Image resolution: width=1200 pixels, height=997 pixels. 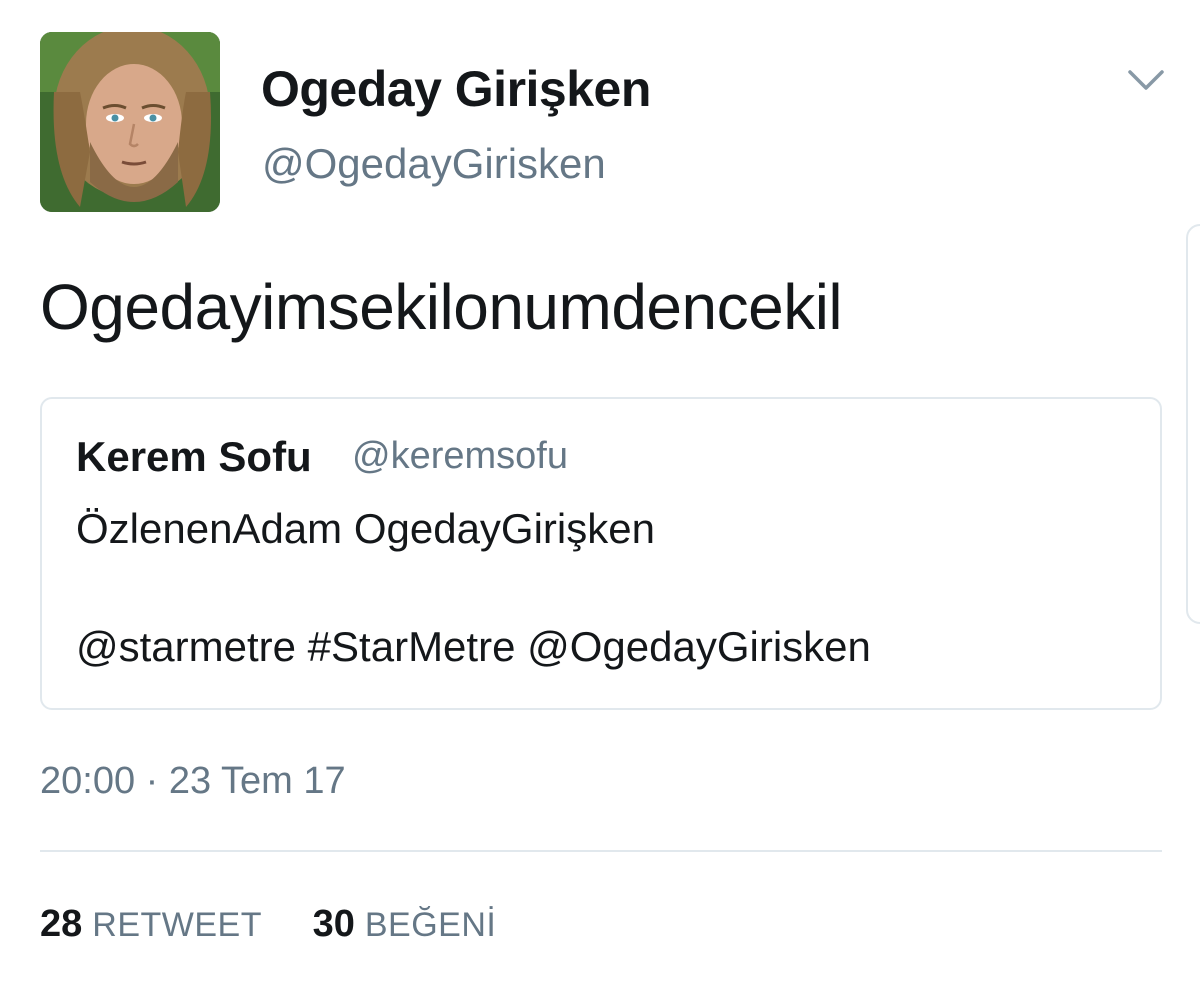 I want to click on scrollbar, so click(x=1193, y=424).